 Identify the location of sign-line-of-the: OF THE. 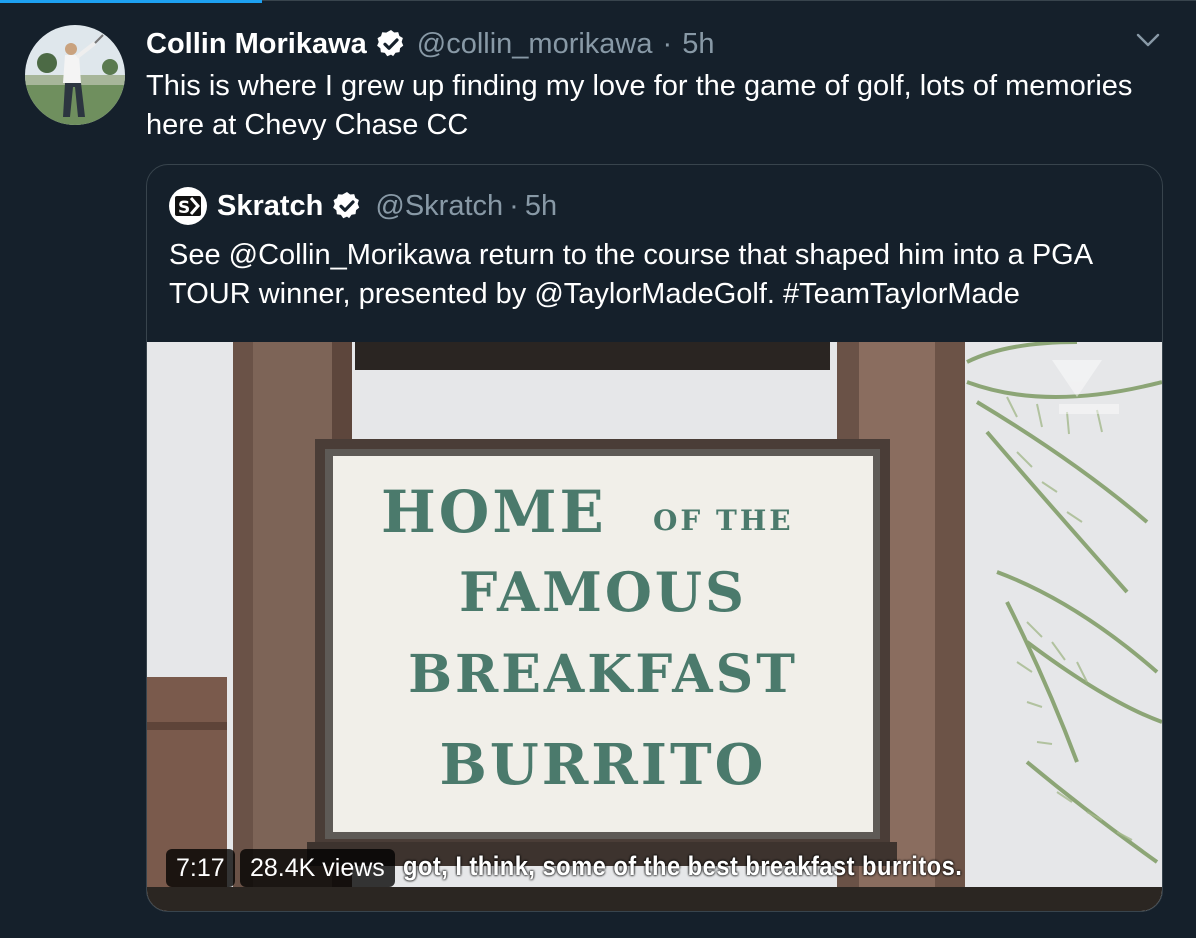
(723, 520).